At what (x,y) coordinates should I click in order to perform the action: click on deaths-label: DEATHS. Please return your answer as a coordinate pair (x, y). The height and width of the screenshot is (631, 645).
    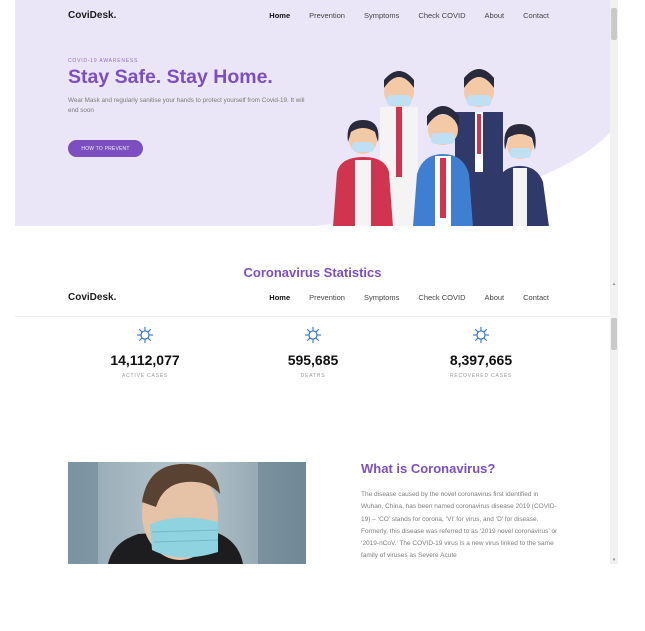
    Looking at the image, I should click on (313, 376).